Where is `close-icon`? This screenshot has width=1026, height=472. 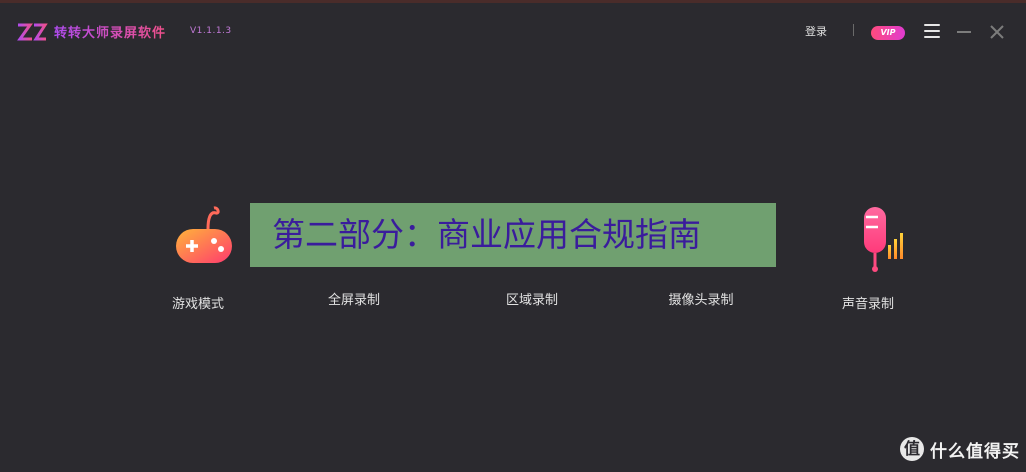
close-icon is located at coordinates (997, 32).